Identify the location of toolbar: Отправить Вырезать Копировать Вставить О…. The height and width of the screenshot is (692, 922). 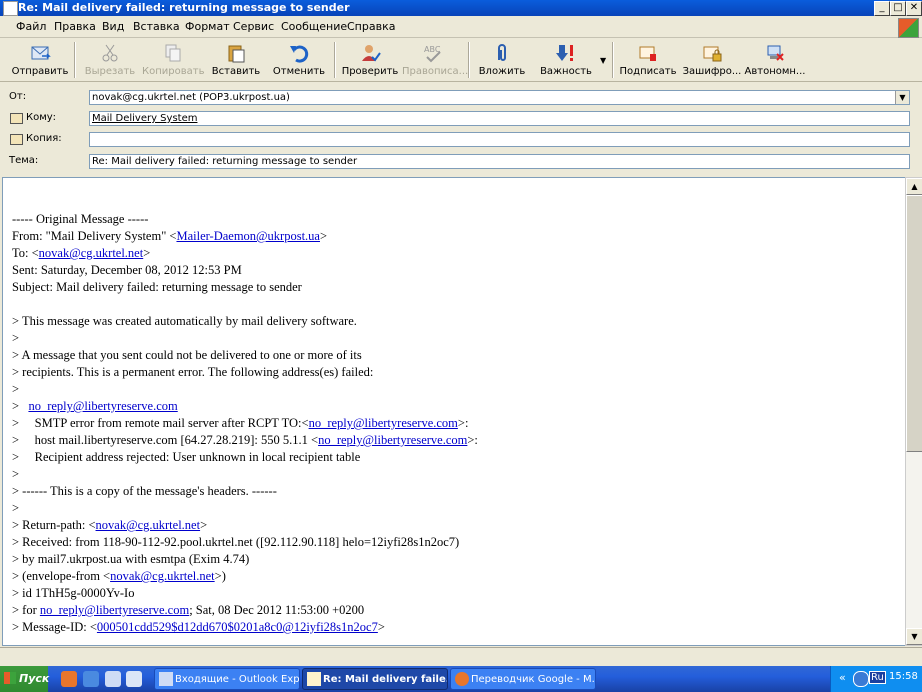
(461, 60).